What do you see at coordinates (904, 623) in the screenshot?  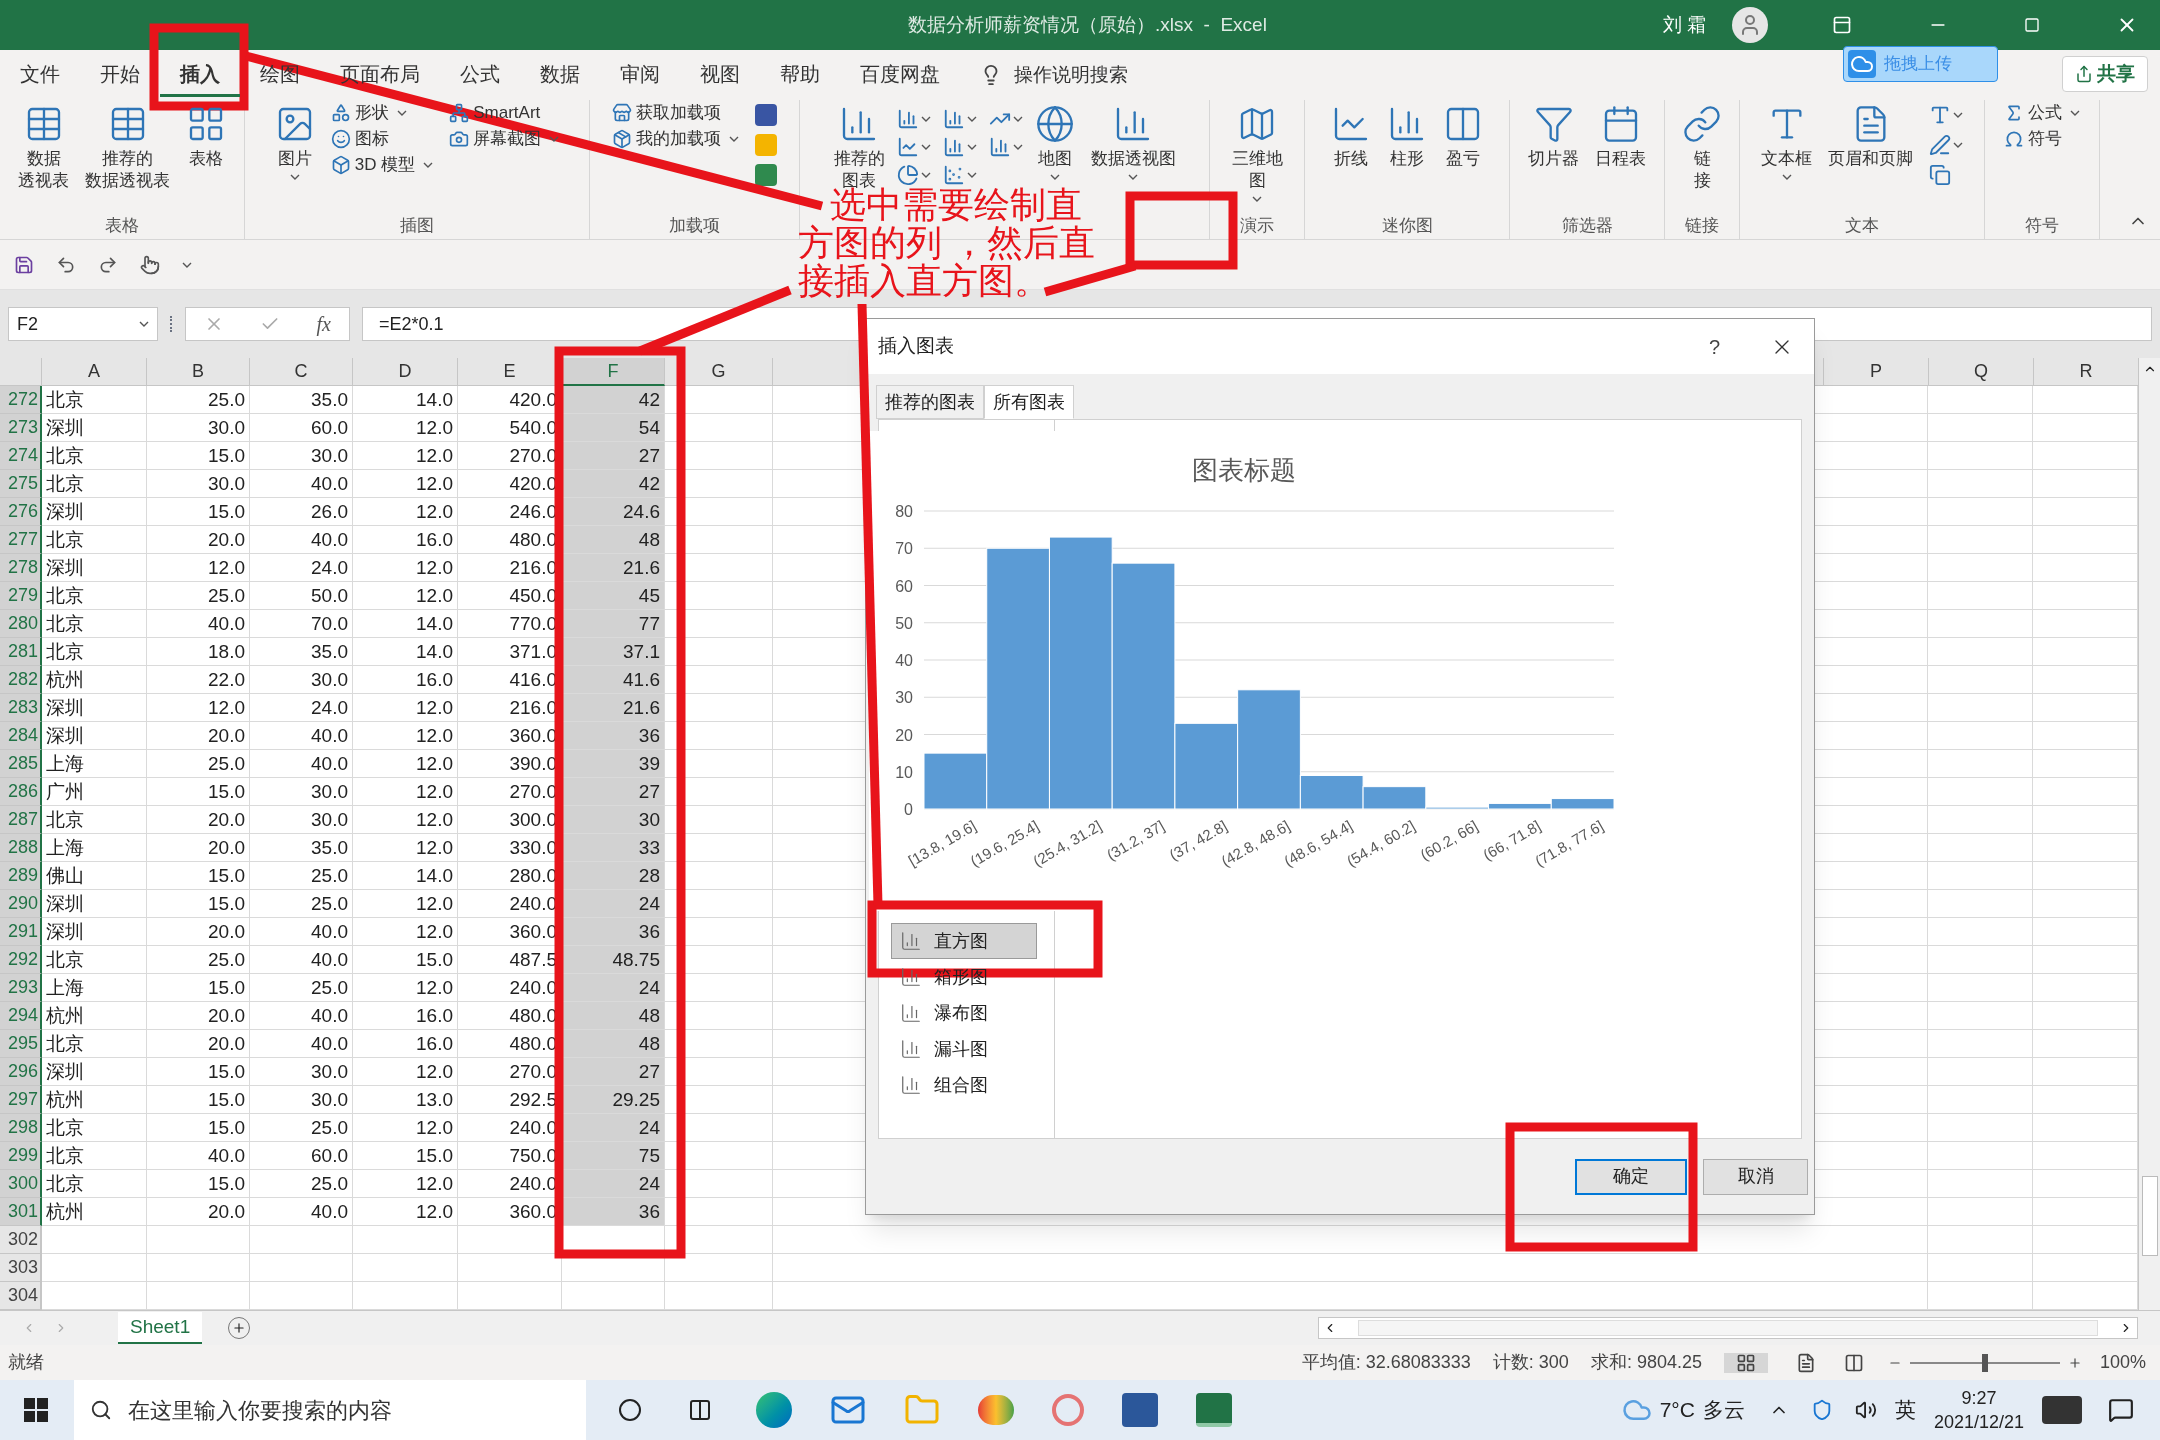 I see `axis-tick-label: 50` at bounding box center [904, 623].